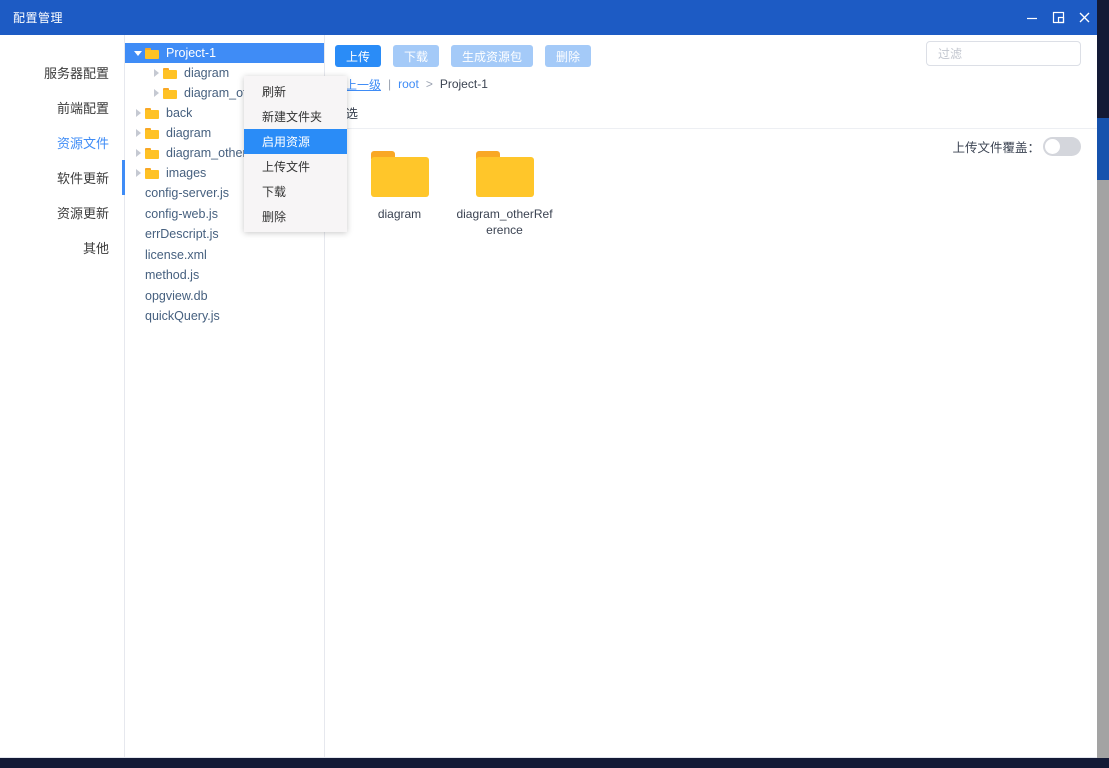  I want to click on file-tile-label: diagram_otherReference, so click(504, 222).